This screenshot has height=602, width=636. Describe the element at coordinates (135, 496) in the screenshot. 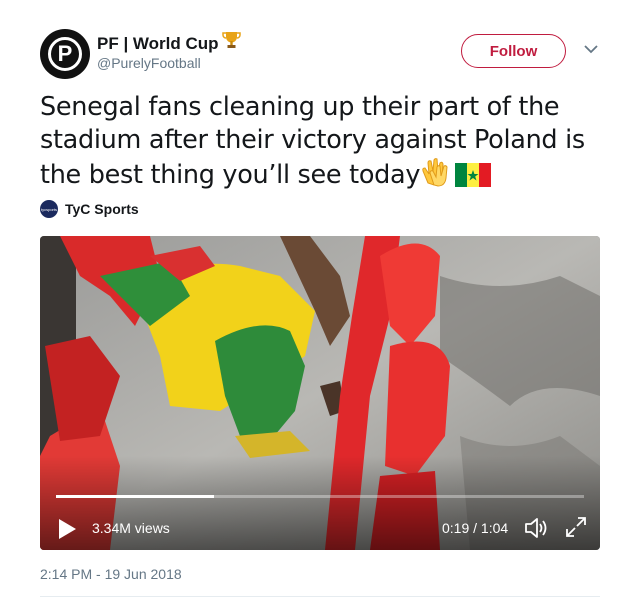

I see `video-progress-fill` at that location.